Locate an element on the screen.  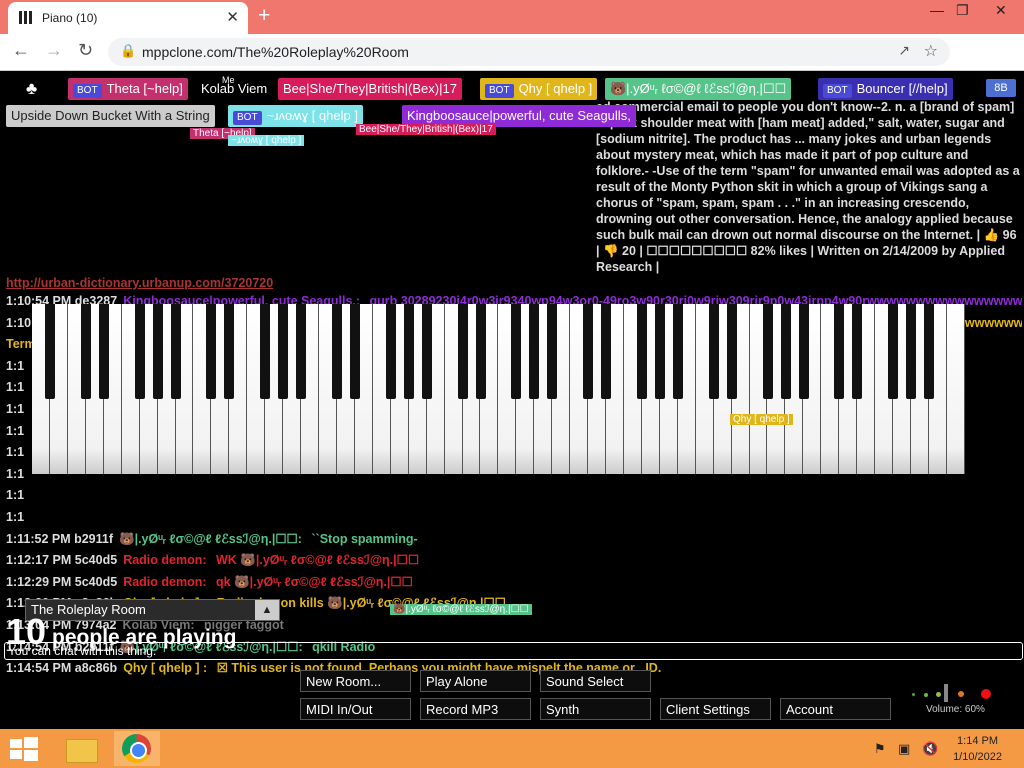
midi-button: MIDI In/Out is located at coordinates (355, 709).